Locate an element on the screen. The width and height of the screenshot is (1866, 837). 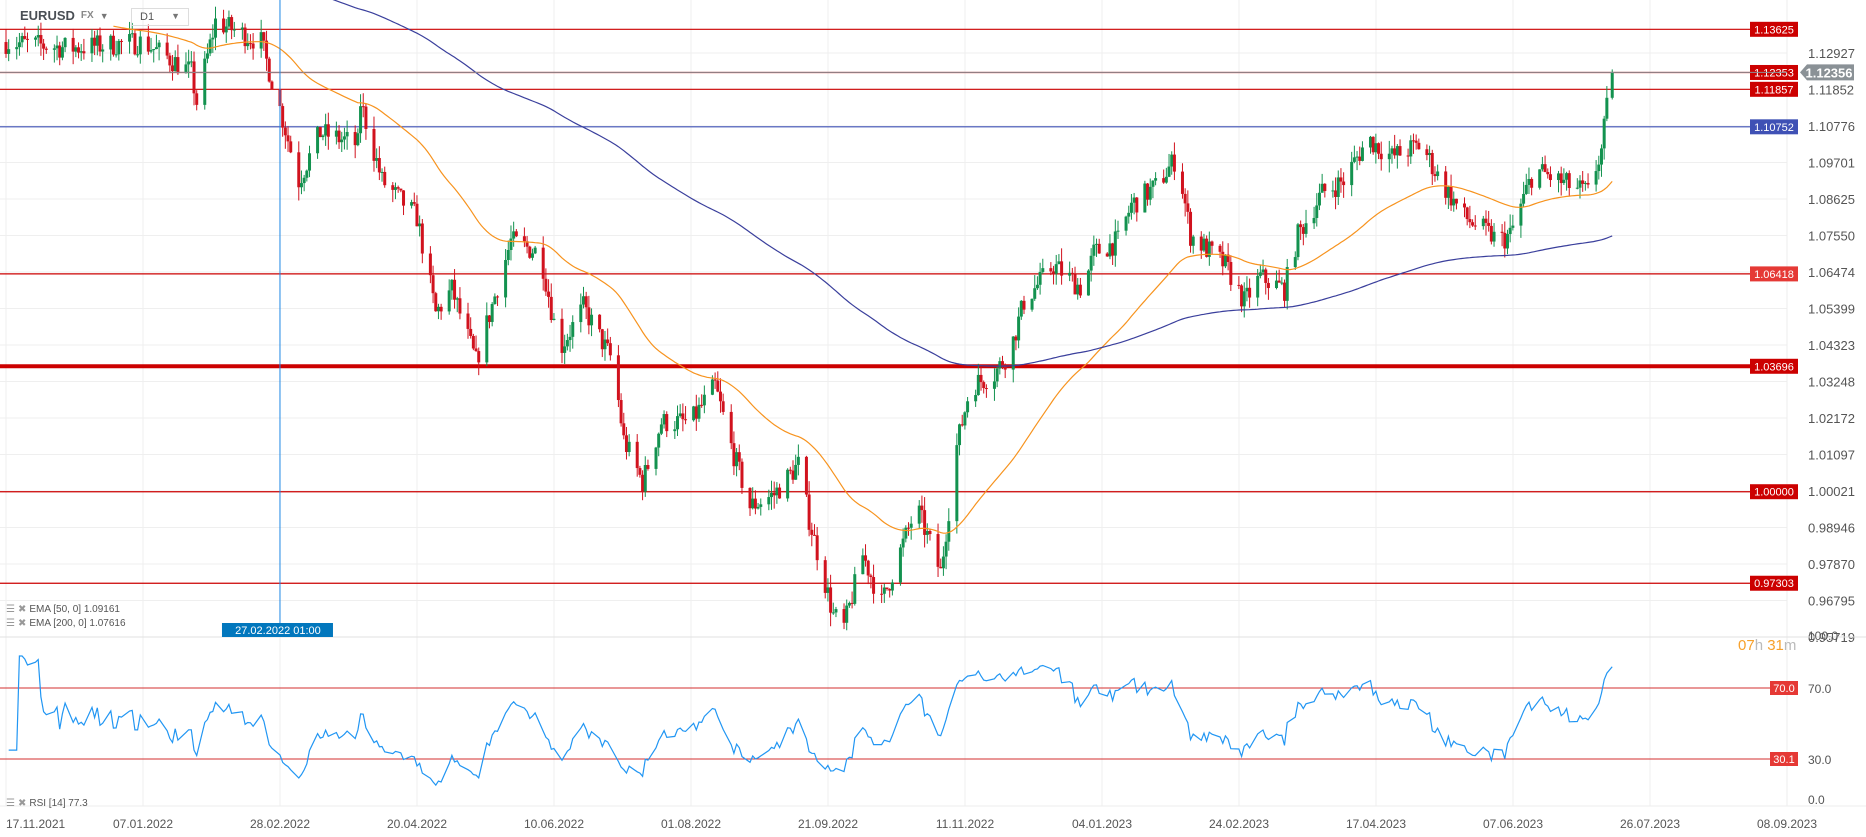
y-tick-label: 1.11852 is located at coordinates (1831, 89).